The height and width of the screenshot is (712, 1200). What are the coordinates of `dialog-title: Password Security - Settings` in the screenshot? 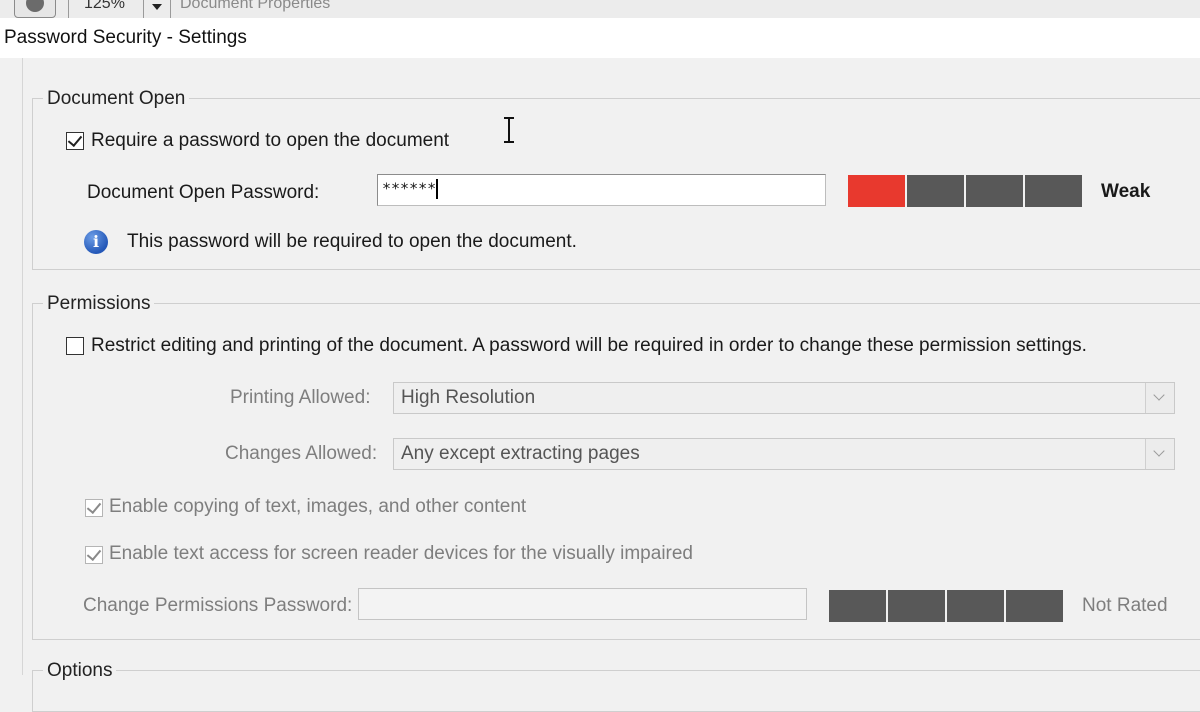 It's located at (125, 37).